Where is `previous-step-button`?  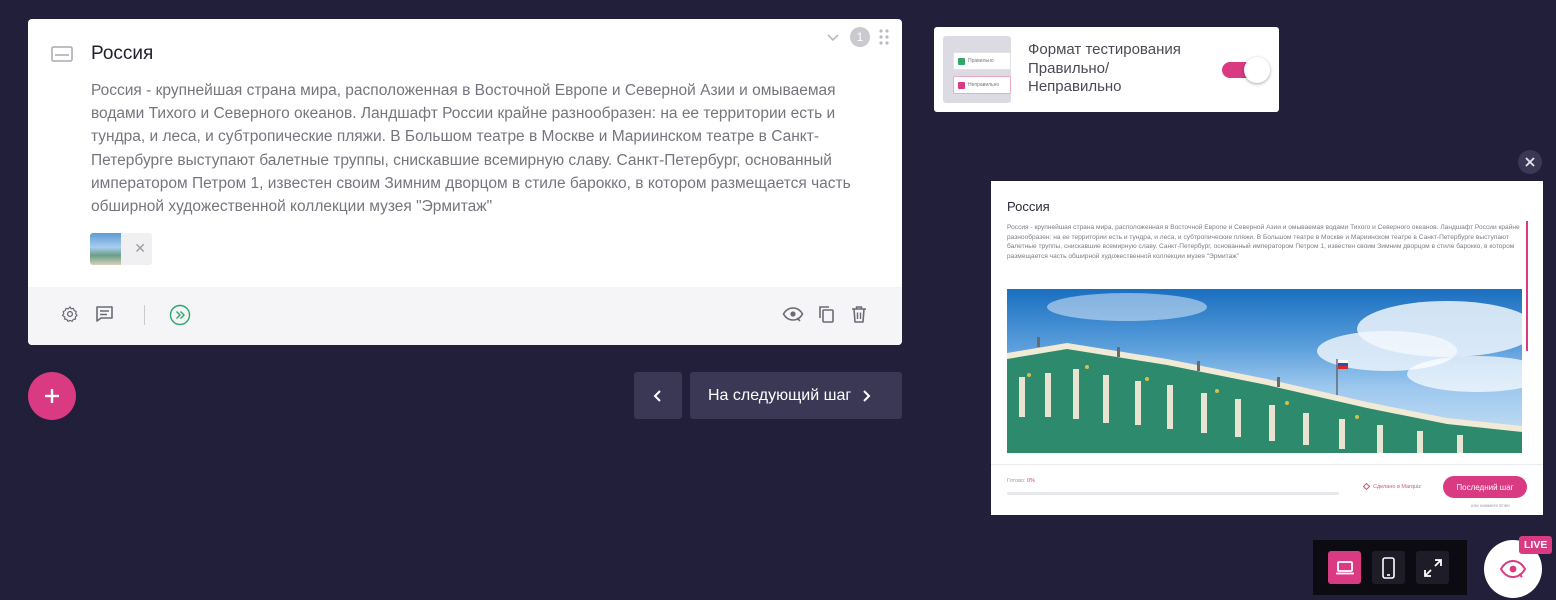
previous-step-button is located at coordinates (658, 395).